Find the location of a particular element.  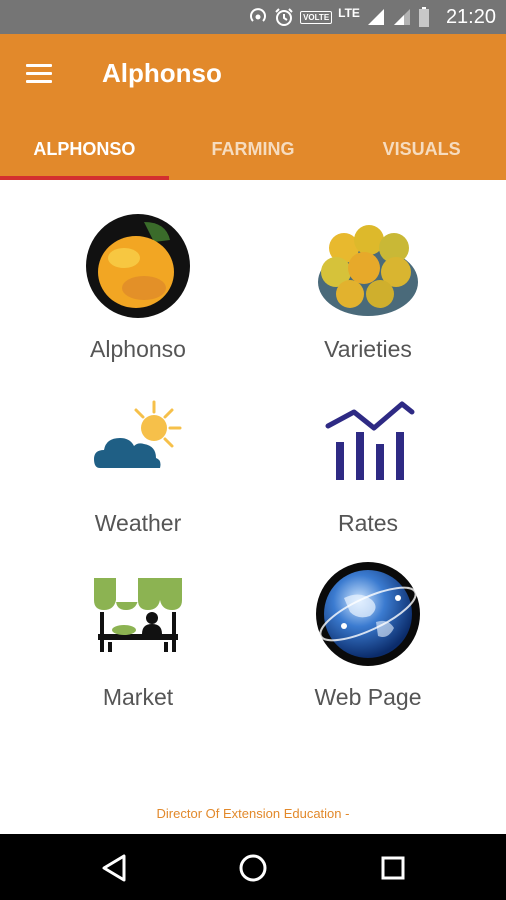

navigation-bar is located at coordinates (253, 867).